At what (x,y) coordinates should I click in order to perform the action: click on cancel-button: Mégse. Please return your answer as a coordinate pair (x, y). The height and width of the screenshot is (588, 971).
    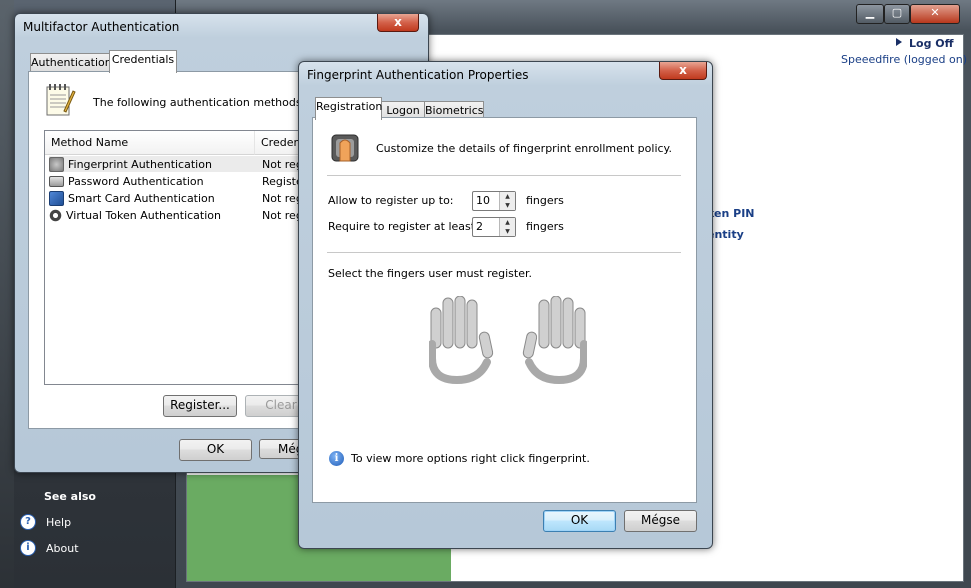
    Looking at the image, I should click on (660, 521).